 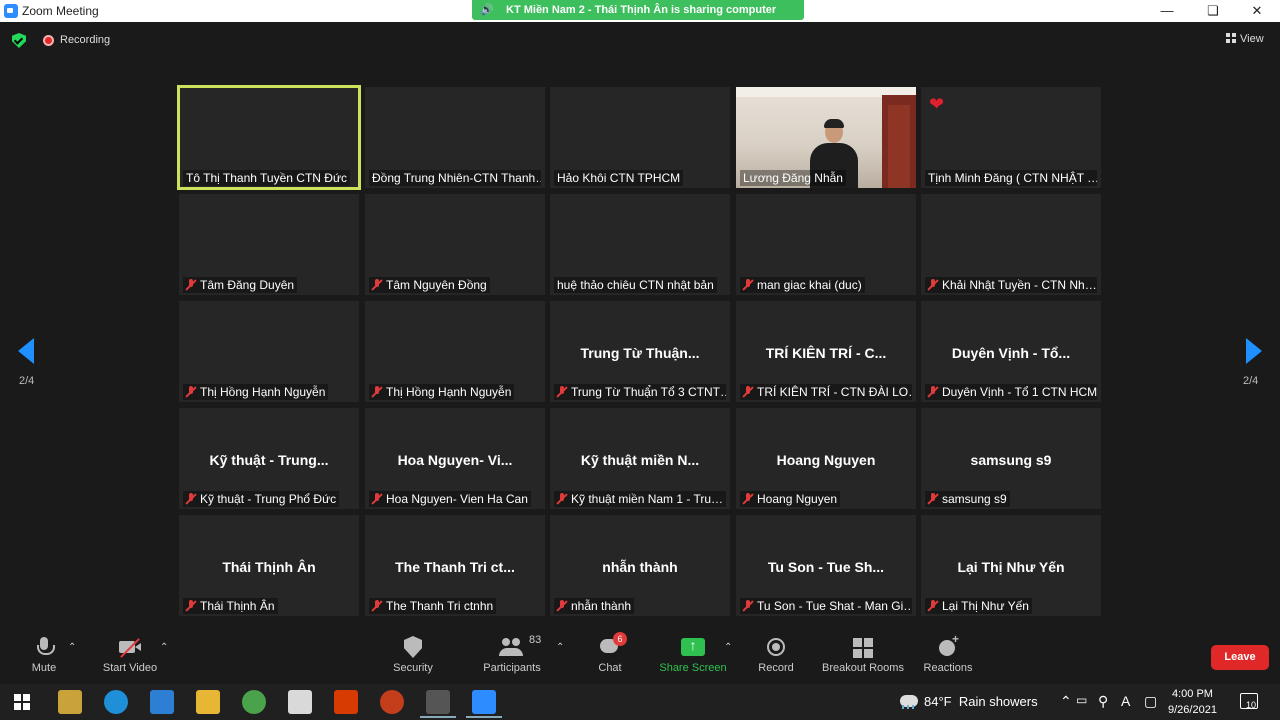 I want to click on battery-icon: ▭, so click(x=1081, y=700).